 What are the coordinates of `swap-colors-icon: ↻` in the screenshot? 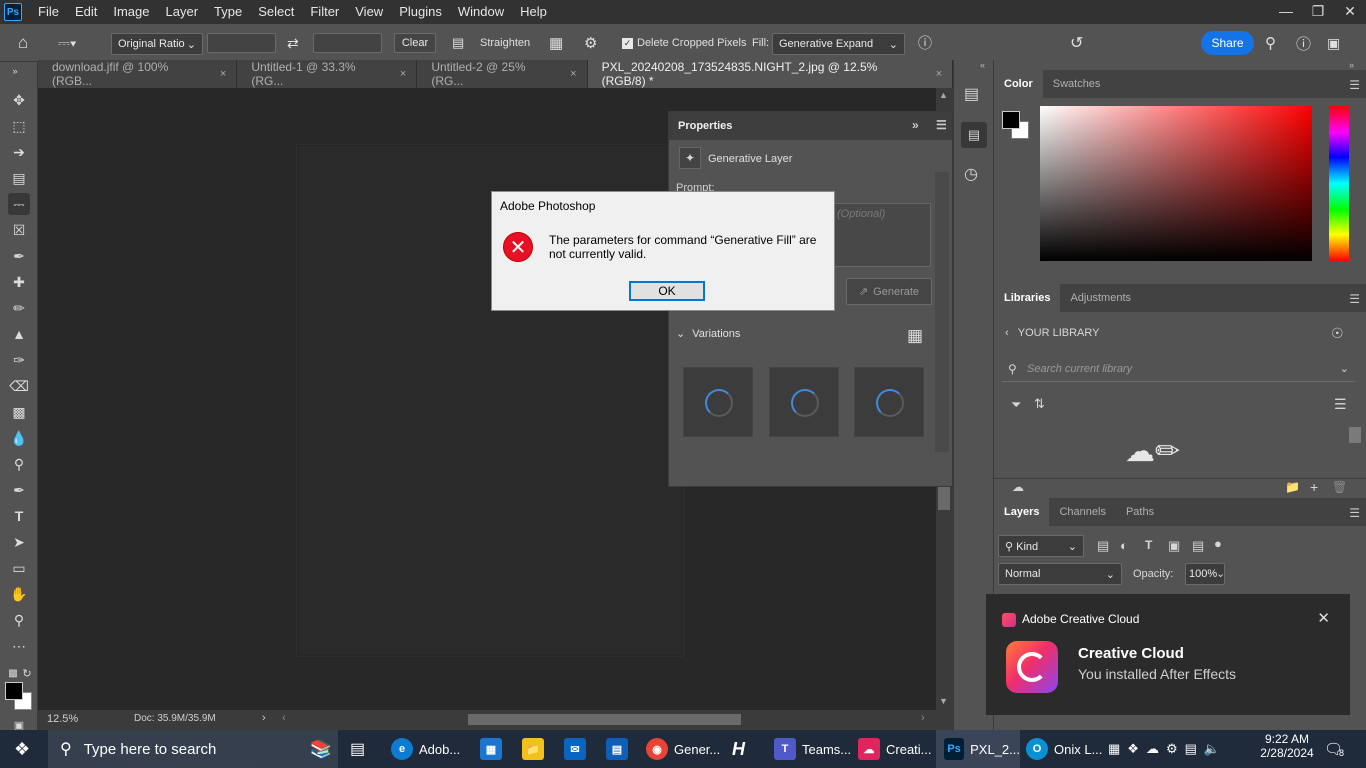 It's located at (27, 673).